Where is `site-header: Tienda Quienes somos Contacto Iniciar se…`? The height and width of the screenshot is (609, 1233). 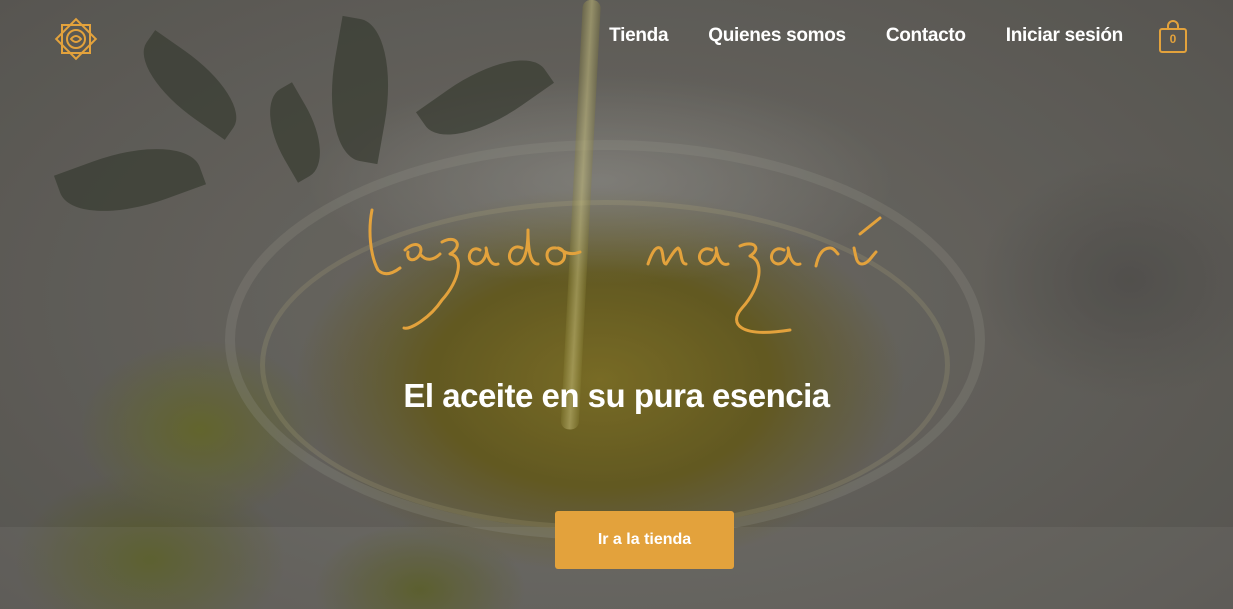 site-header: Tienda Quienes somos Contacto Iniciar se… is located at coordinates (616, 38).